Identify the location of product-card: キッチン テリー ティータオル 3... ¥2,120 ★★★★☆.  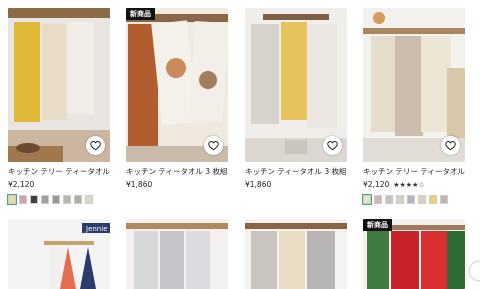
(413, 106).